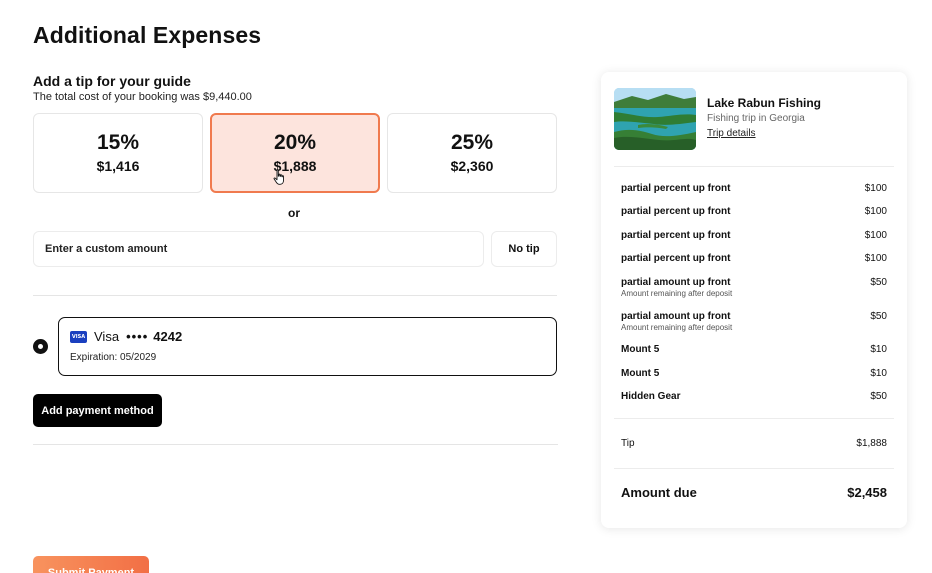 The width and height of the screenshot is (932, 573). What do you see at coordinates (659, 492) in the screenshot?
I see `amount-due-label: Amount due` at bounding box center [659, 492].